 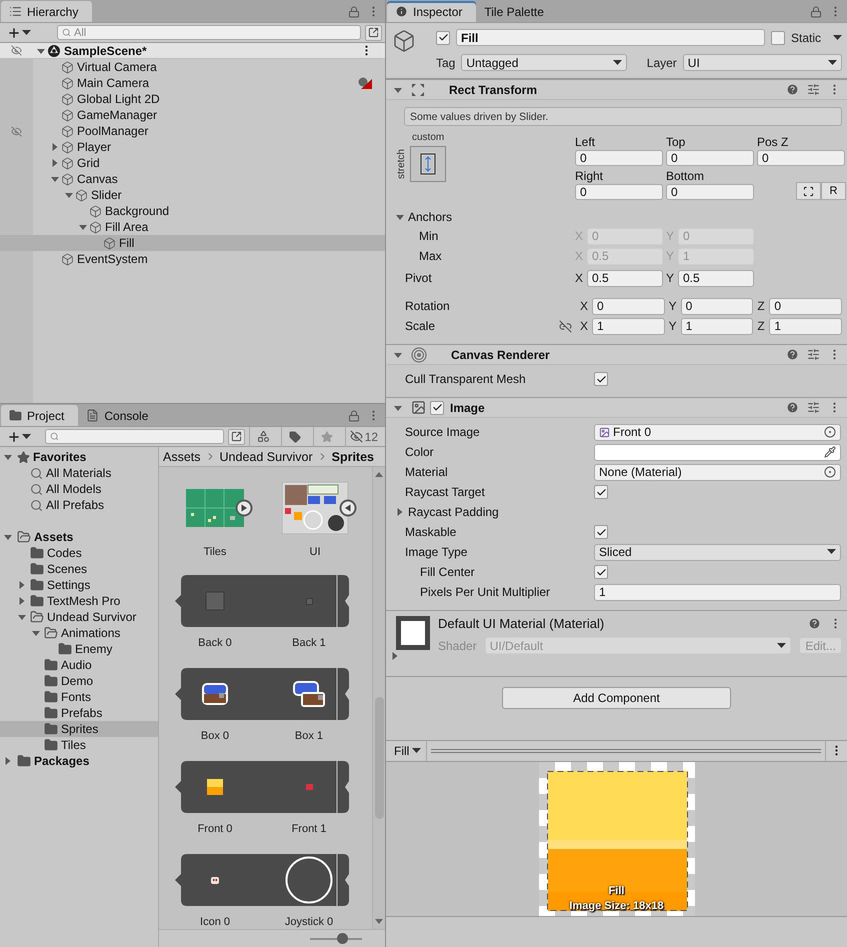 I want to click on scroll-down-icon, so click(x=379, y=922).